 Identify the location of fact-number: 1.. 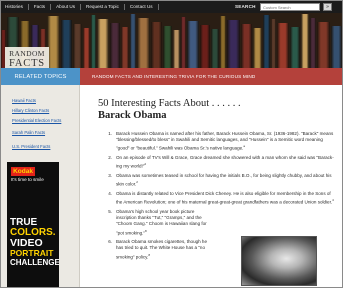
(110, 133).